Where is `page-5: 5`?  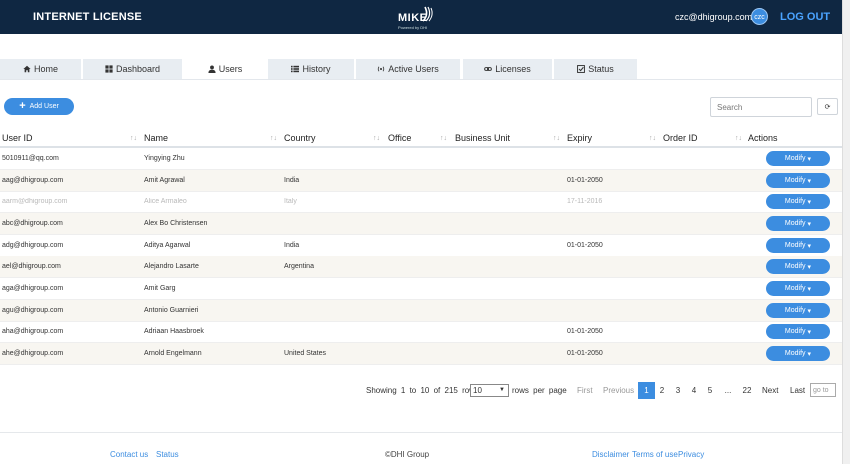 page-5: 5 is located at coordinates (710, 390).